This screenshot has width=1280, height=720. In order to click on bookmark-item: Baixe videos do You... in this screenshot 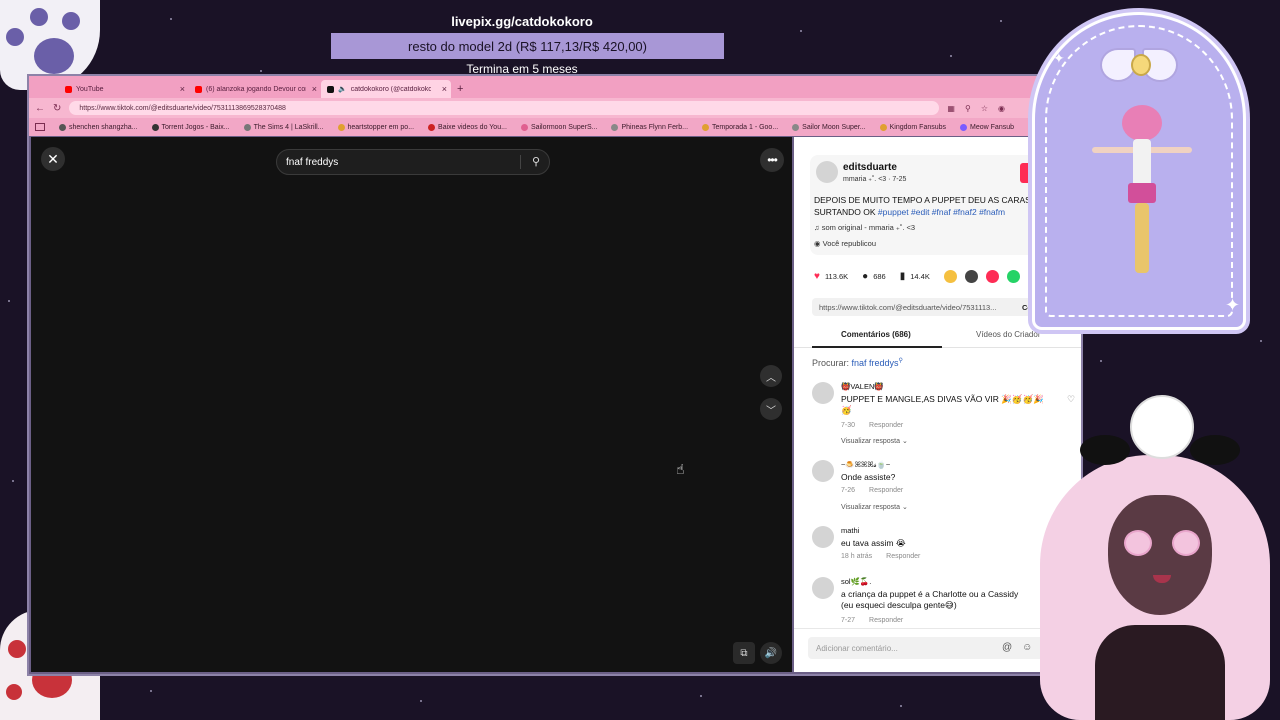, I will do `click(467, 127)`.